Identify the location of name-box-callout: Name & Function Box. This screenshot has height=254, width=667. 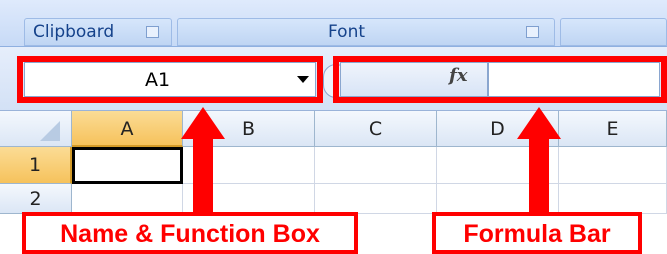
(190, 233).